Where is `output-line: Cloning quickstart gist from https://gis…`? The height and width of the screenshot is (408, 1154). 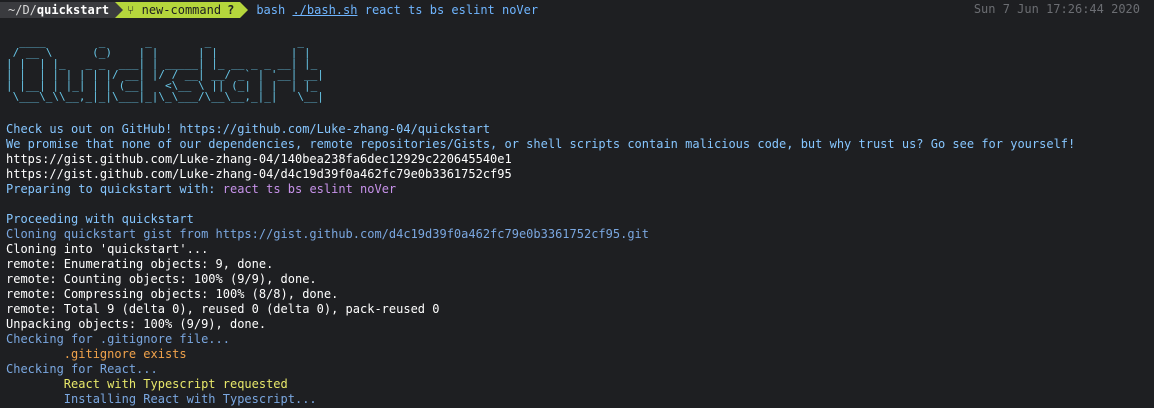
output-line: Cloning quickstart gist from https://gis… is located at coordinates (577, 234).